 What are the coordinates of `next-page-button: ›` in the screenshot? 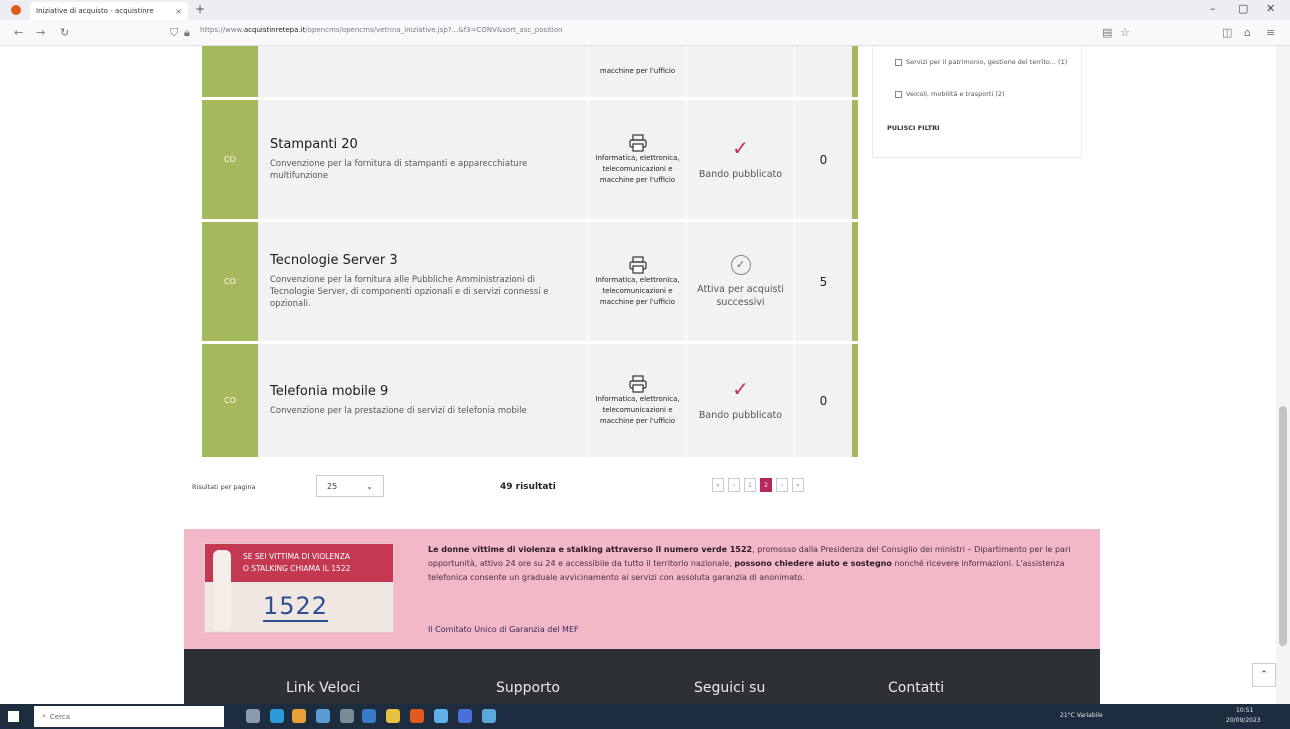 It's located at (782, 485).